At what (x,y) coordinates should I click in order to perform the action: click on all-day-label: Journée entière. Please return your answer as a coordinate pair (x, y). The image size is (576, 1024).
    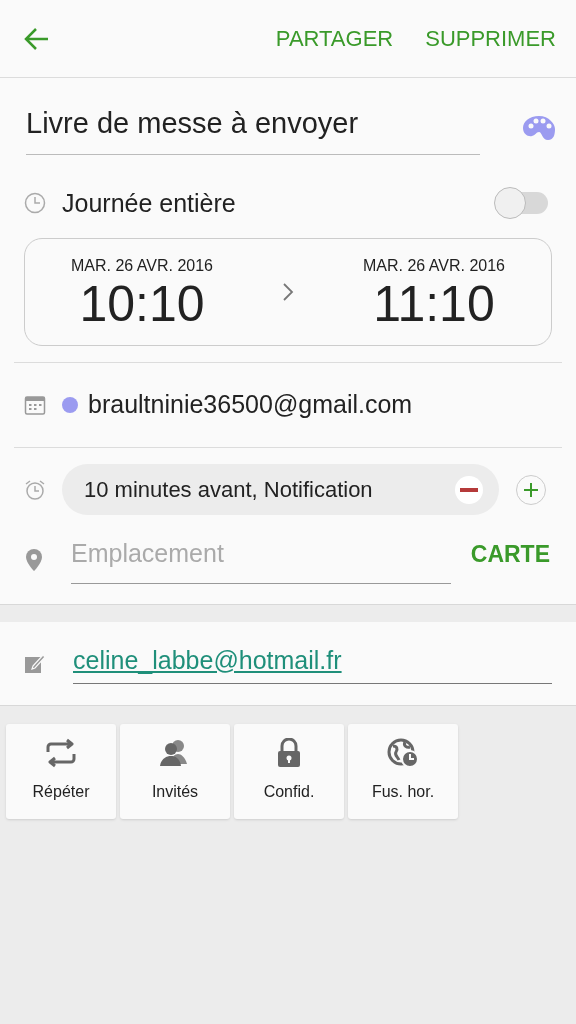
    Looking at the image, I should click on (149, 203).